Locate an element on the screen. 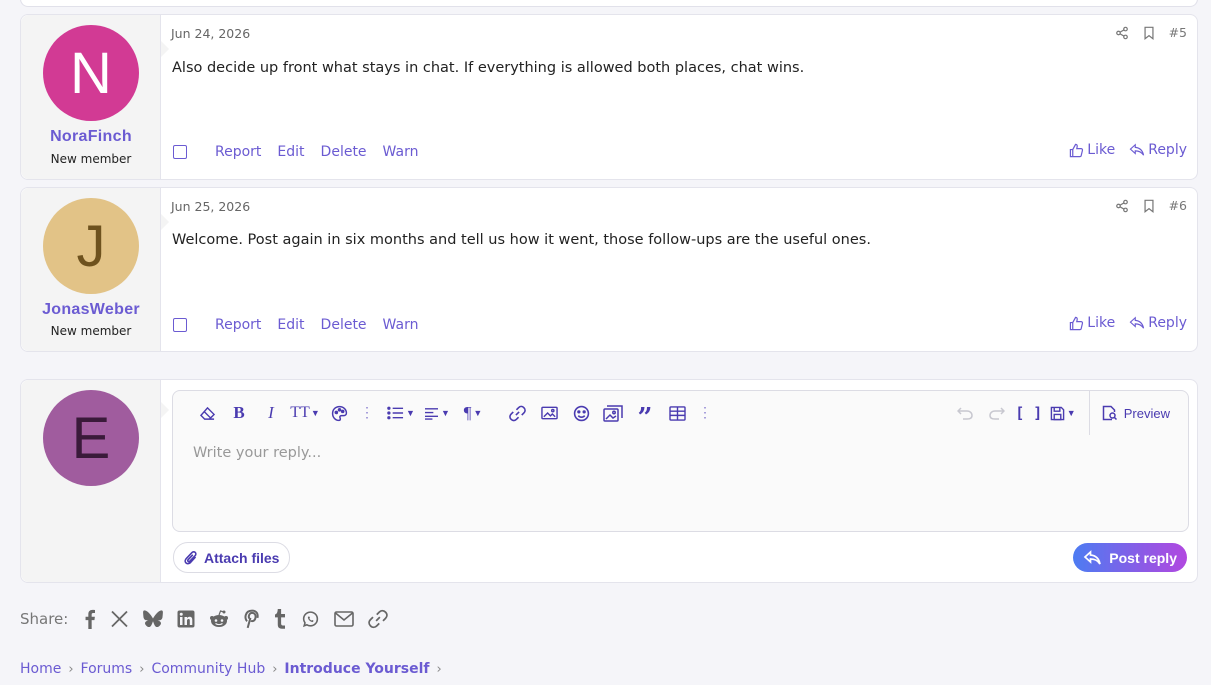 The width and height of the screenshot is (1211, 685). x-icon is located at coordinates (119, 619).